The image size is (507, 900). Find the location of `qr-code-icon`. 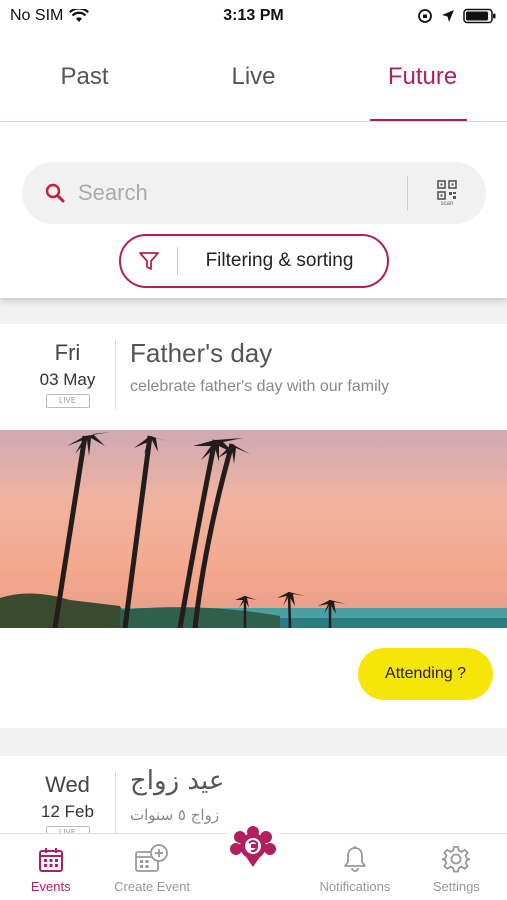

qr-code-icon is located at coordinates (447, 189).